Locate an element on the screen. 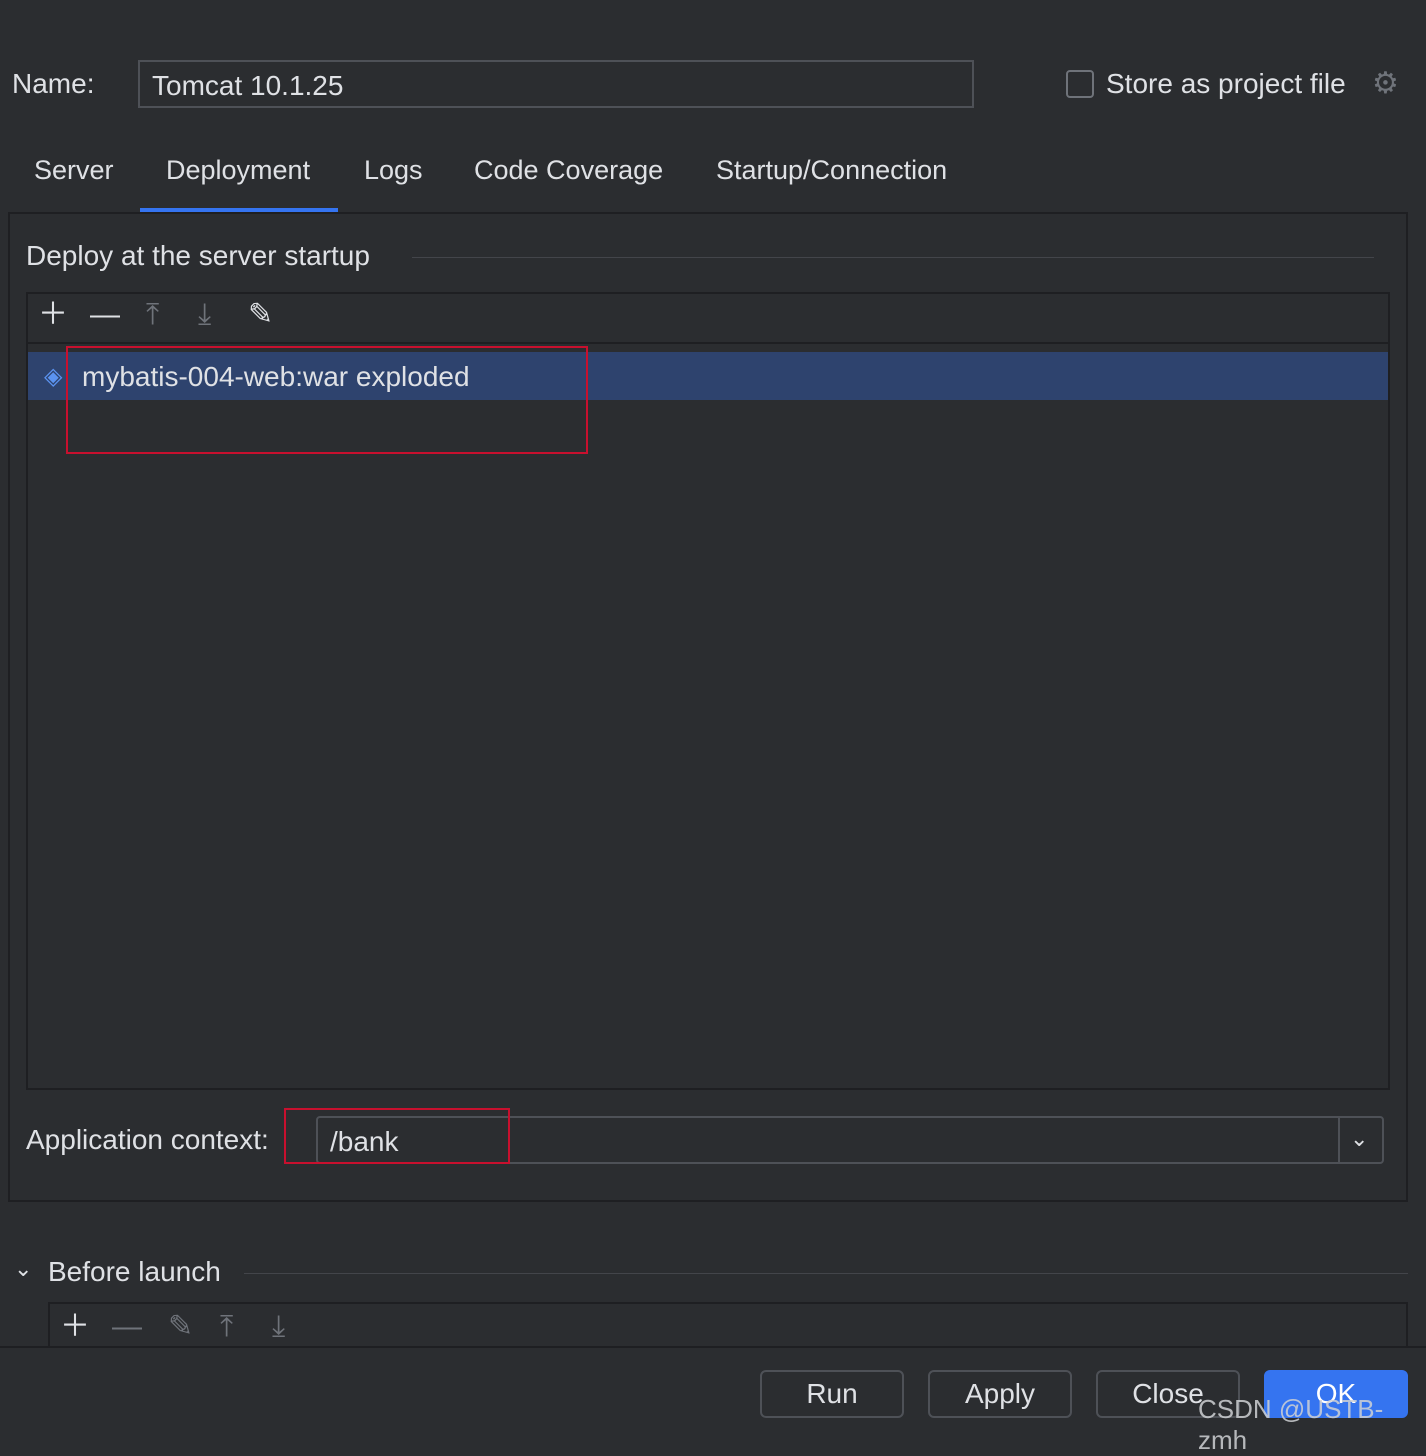  tab-server: Server is located at coordinates (74, 170).